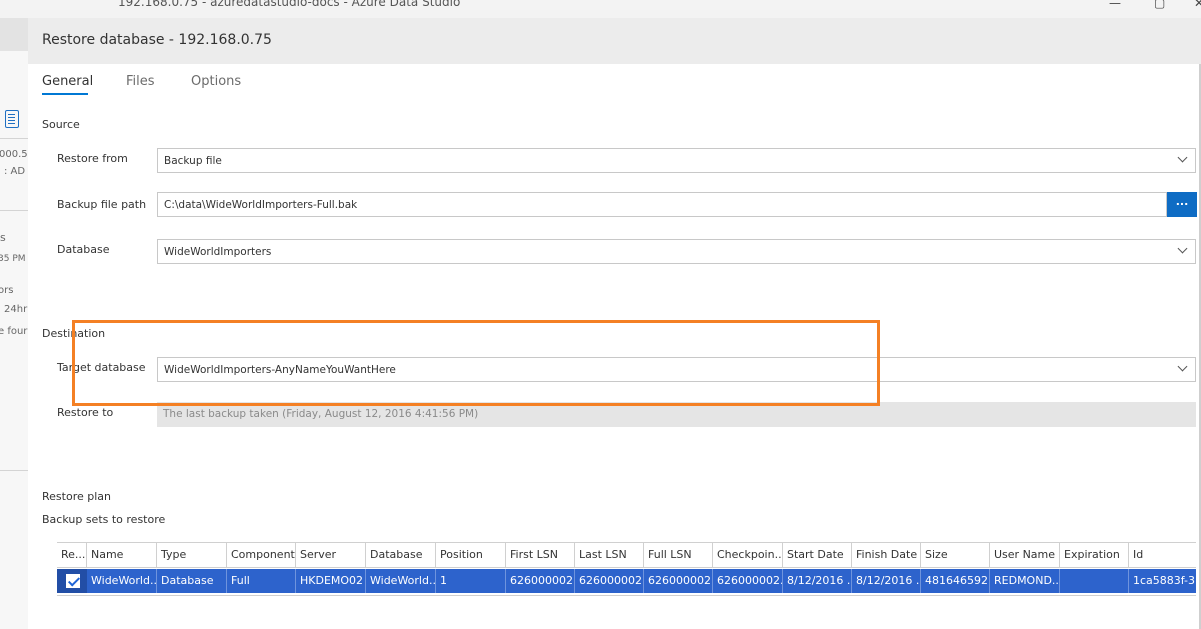 Image resolution: width=1201 pixels, height=629 pixels. I want to click on column-header: Last LSN, so click(609, 555).